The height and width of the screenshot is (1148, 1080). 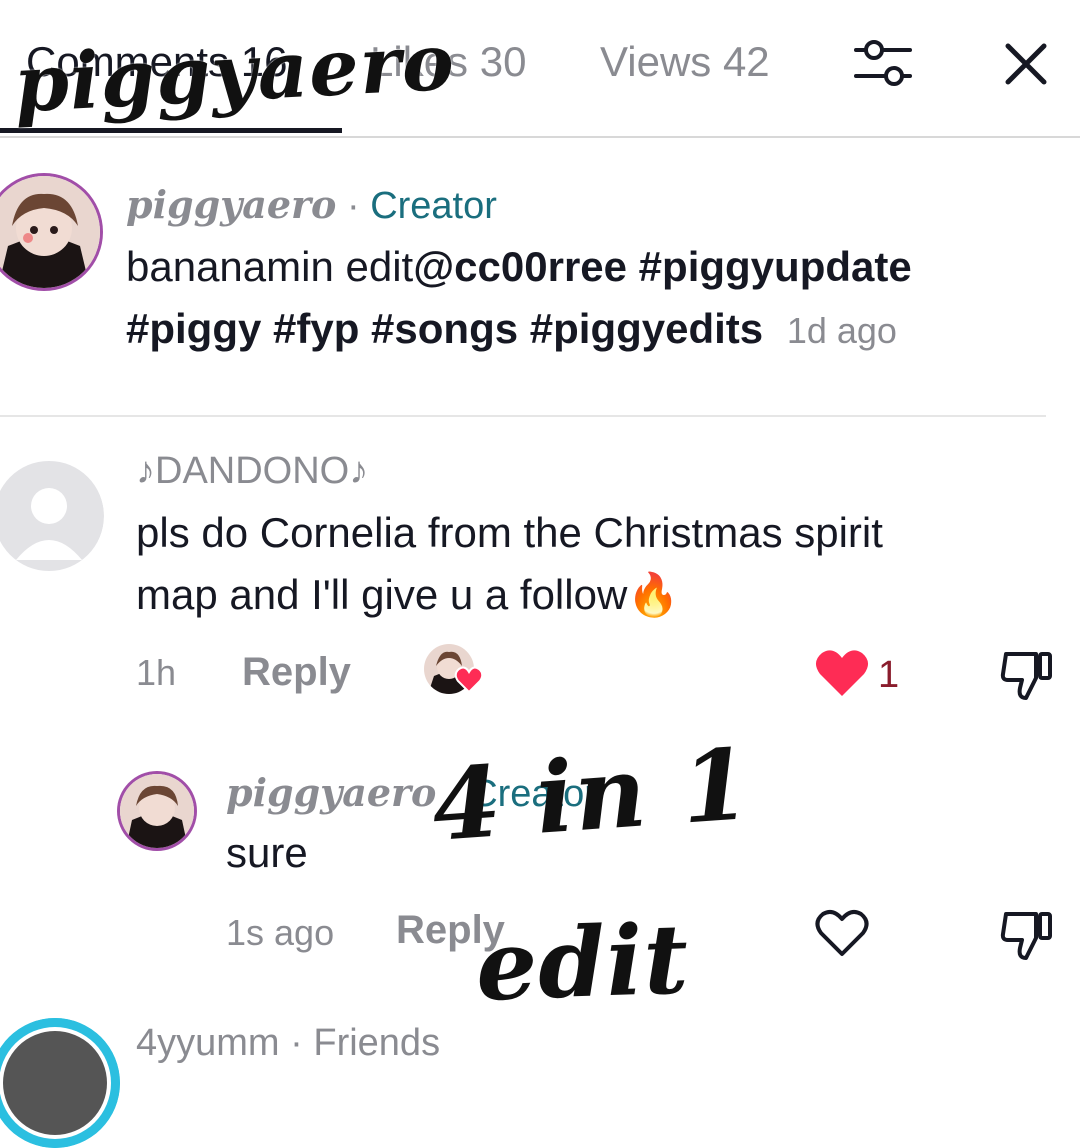 I want to click on reply-username: piggyaero, so click(x=331, y=792).